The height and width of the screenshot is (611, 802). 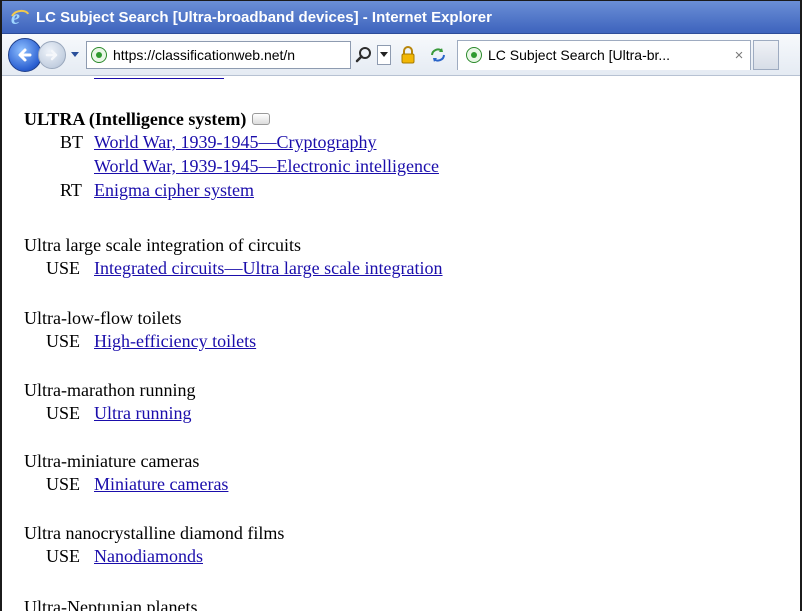 I want to click on subject-entry: Ultra-marathon running USE Ultra running, so click(x=109, y=402).